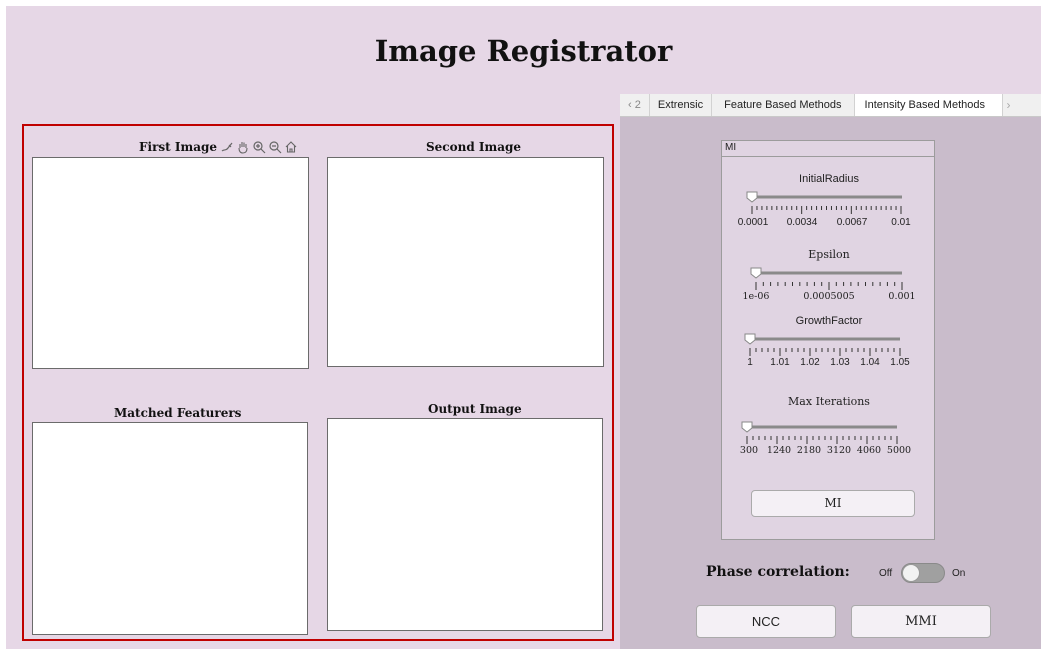 This screenshot has height=655, width=1045. Describe the element at coordinates (840, 362) in the screenshot. I see `tick-label: 1.03` at that location.